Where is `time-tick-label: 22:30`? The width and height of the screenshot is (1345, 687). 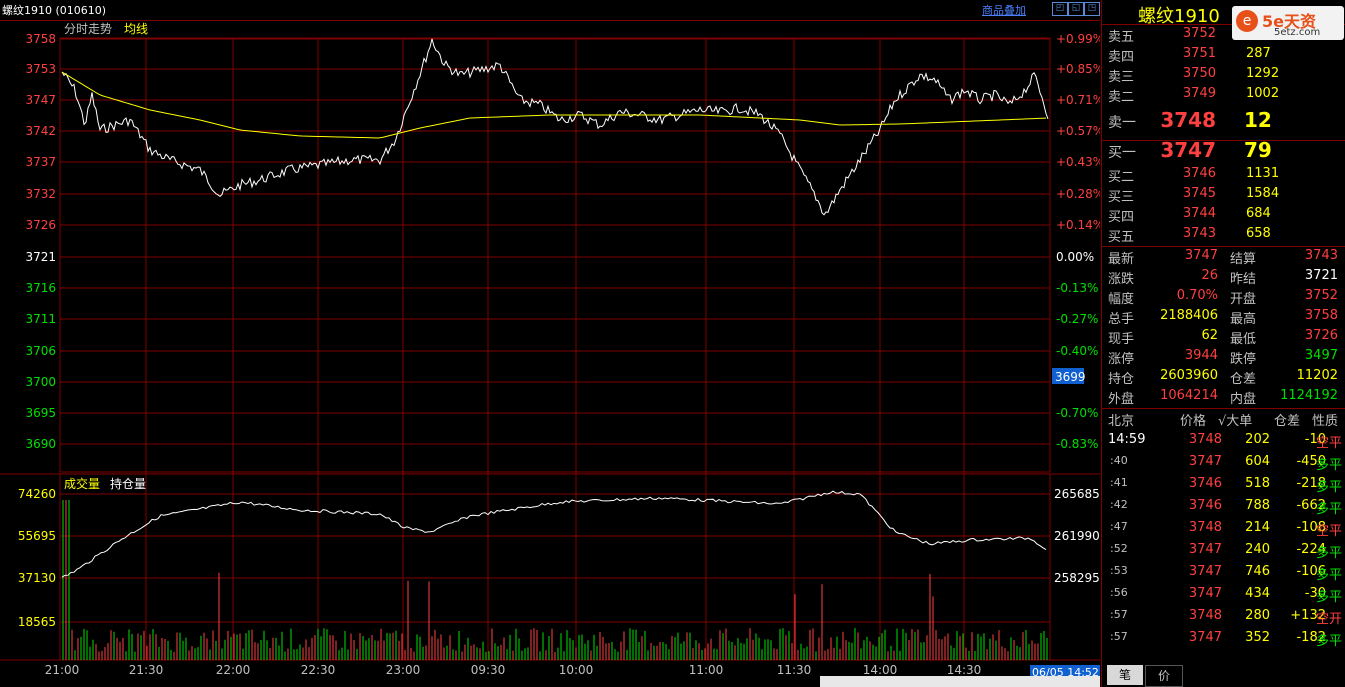 time-tick-label: 22:30 is located at coordinates (318, 670).